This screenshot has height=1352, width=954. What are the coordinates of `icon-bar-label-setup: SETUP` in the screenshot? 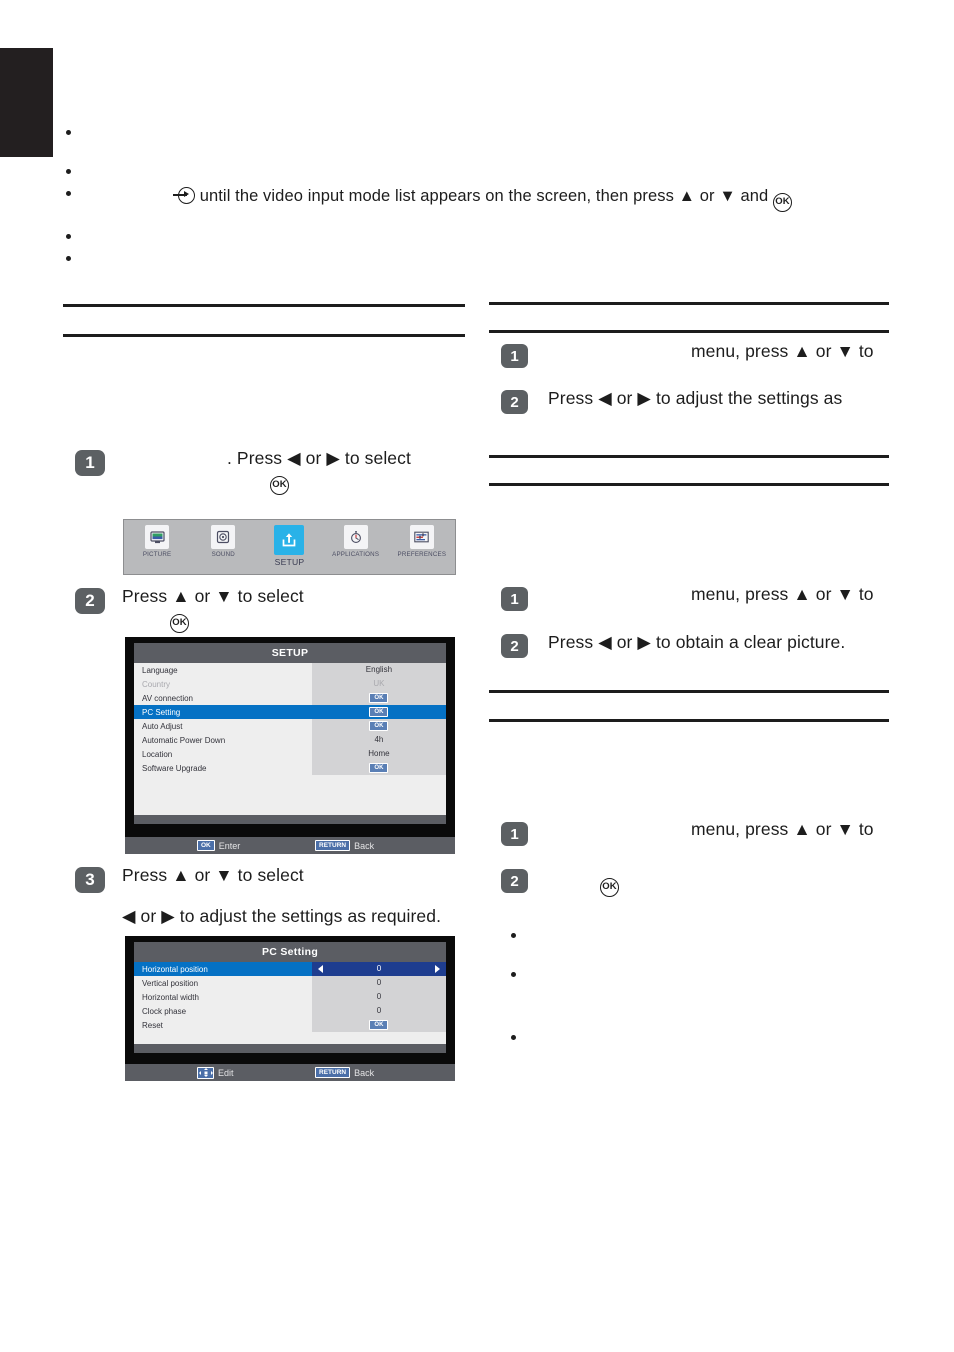 It's located at (289, 562).